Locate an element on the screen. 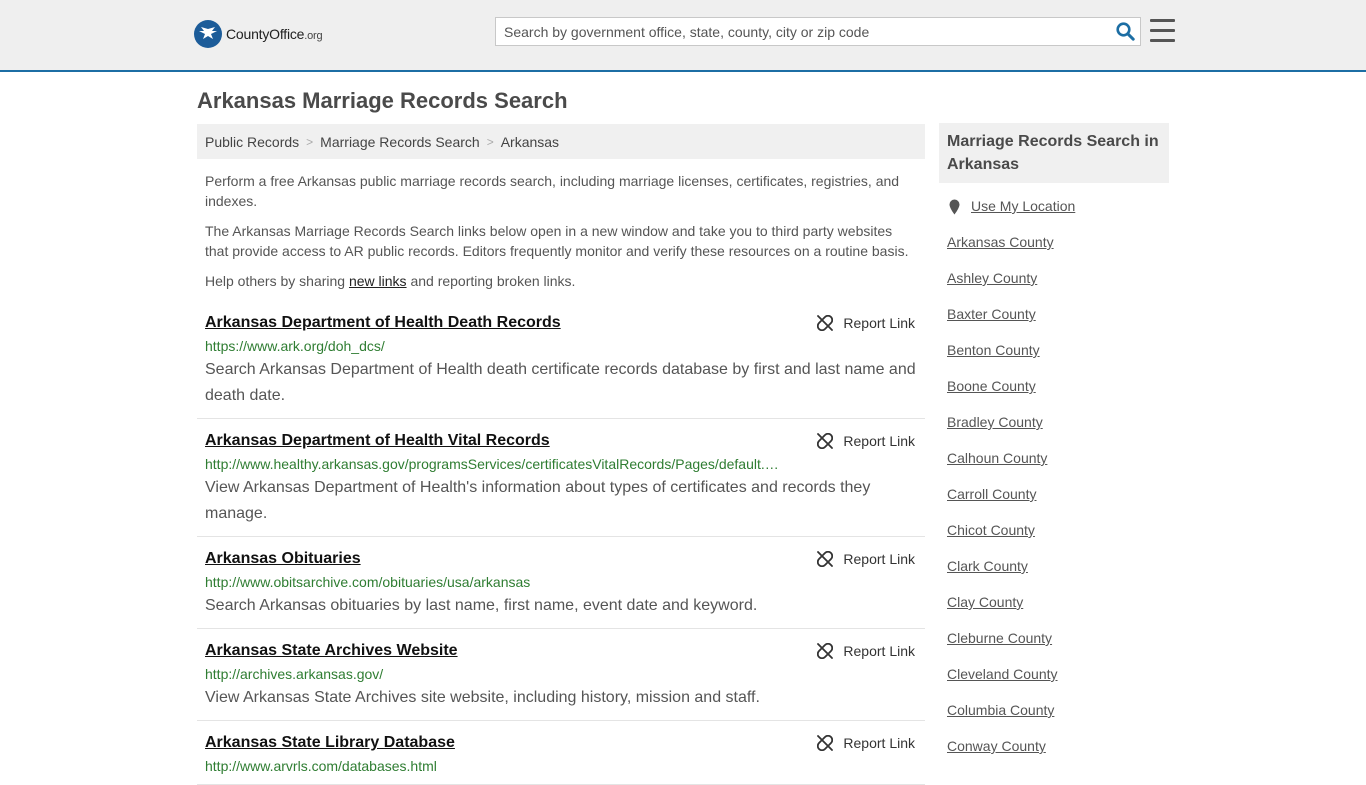  intro-help-text-end: and reporting broken links. is located at coordinates (491, 281).